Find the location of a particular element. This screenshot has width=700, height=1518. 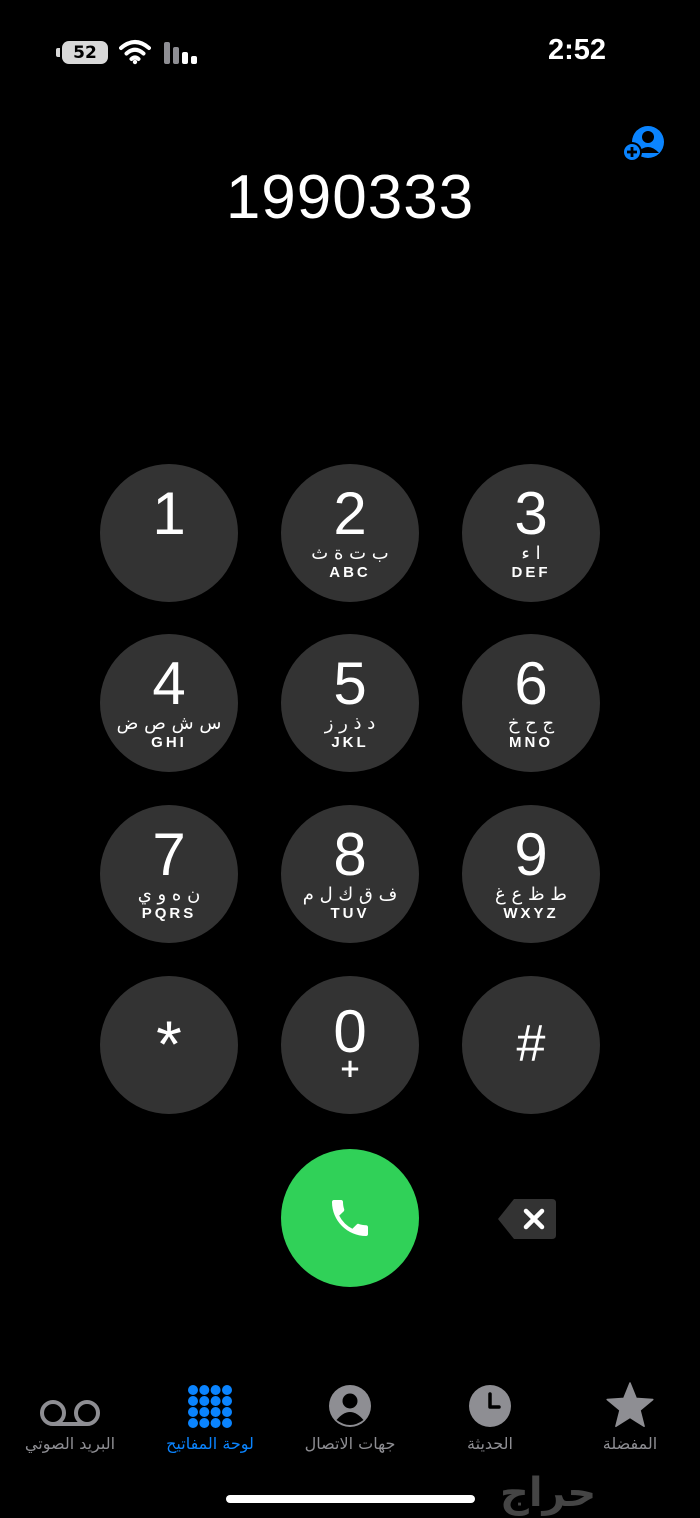

key-9: 9 ط ظ ع غ WXYZ is located at coordinates (531, 874).